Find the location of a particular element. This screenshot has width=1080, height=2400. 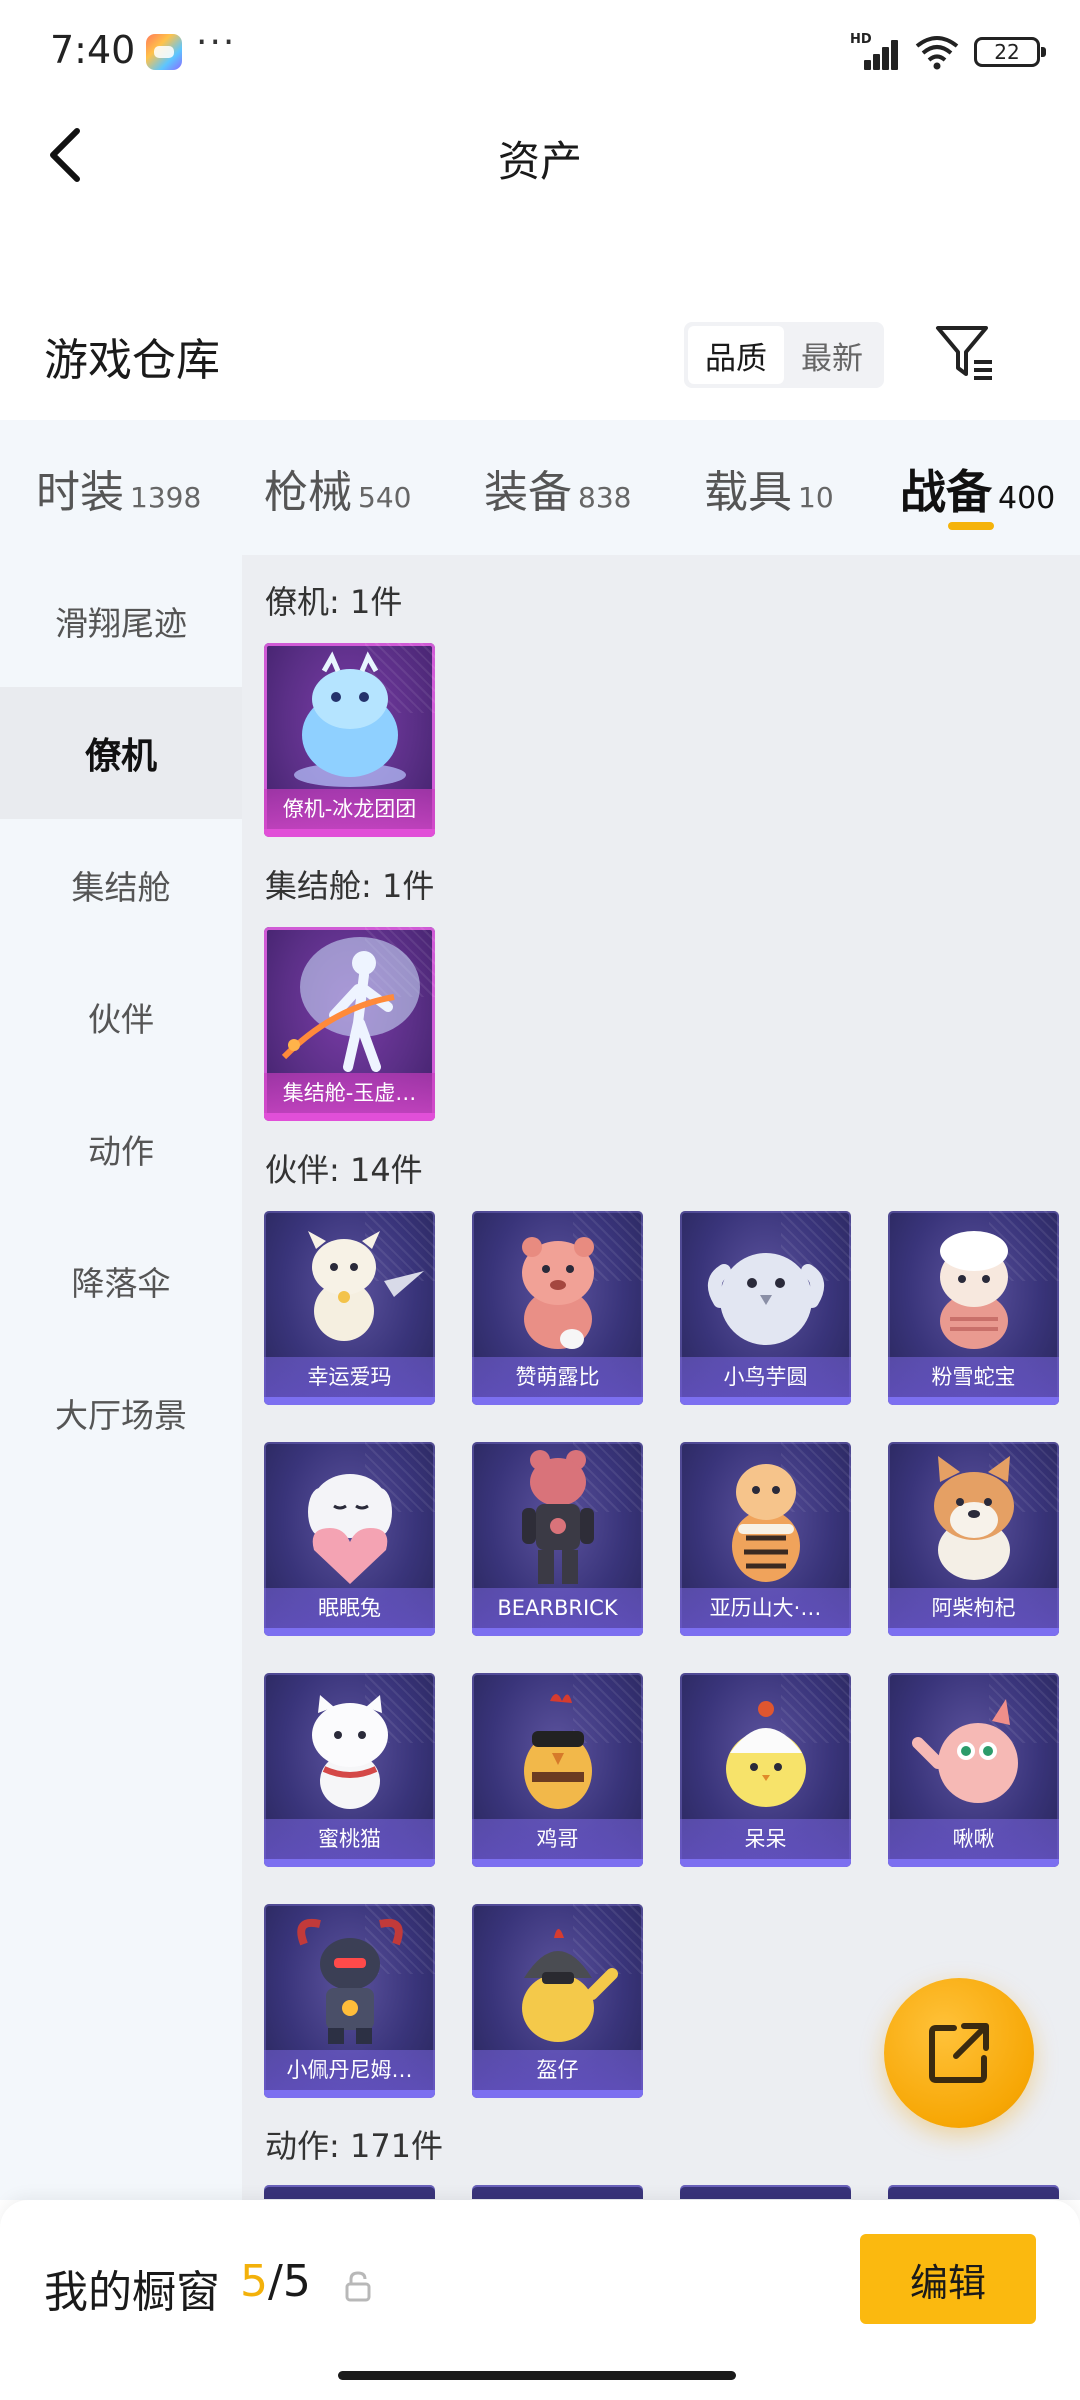

sleepy-rabbit-image is located at coordinates (350, 1529).